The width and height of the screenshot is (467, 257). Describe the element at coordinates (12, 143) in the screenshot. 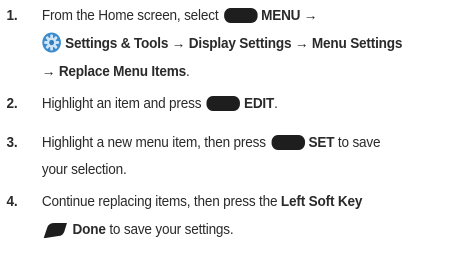

I see `step-number: 3.` at that location.